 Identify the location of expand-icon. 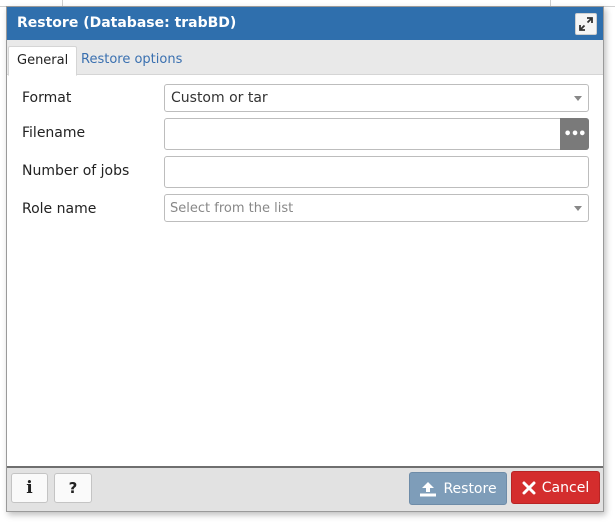
(586, 24).